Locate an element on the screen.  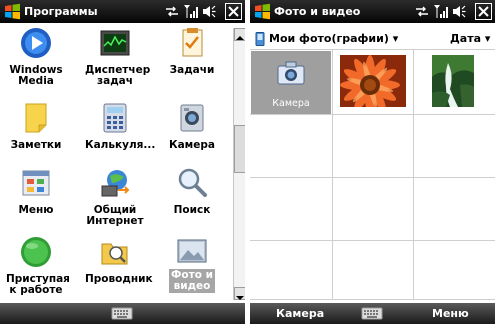
program-camera: Камера is located at coordinates (192, 126).